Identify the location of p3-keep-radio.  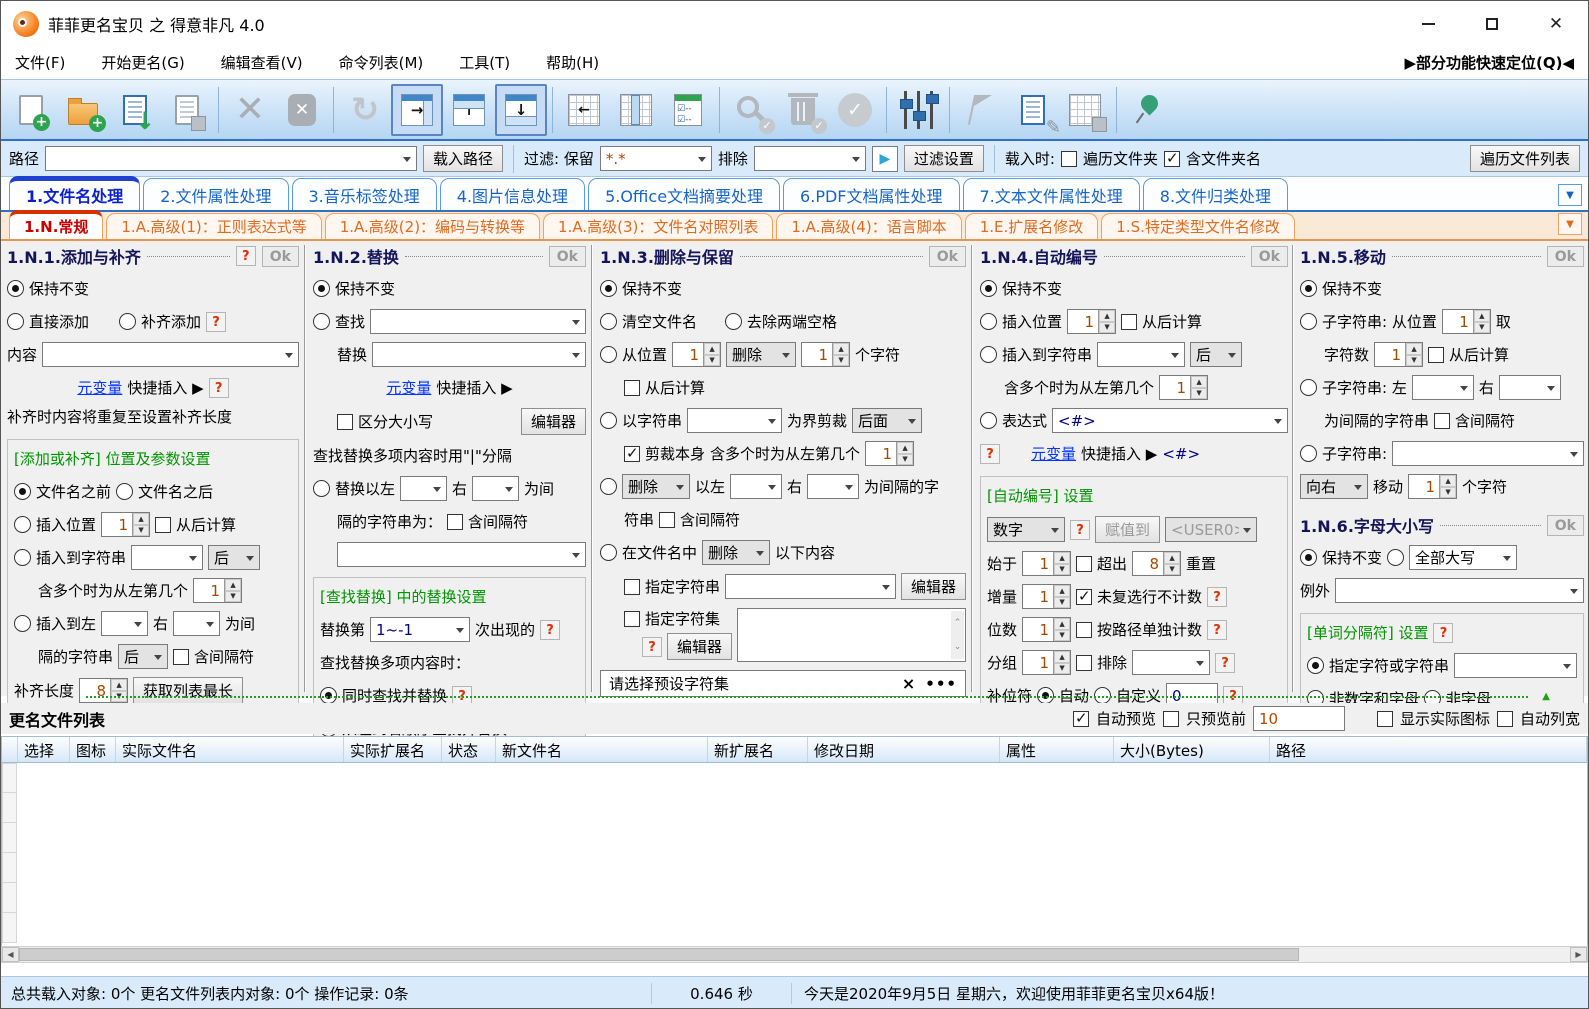
(608, 288).